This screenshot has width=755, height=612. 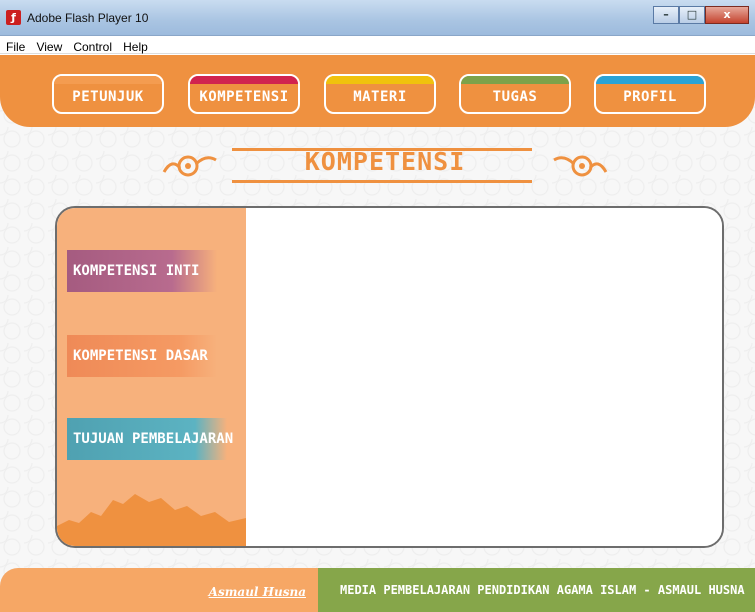 What do you see at coordinates (380, 94) in the screenshot?
I see `nav-materi-button: MATERI` at bounding box center [380, 94].